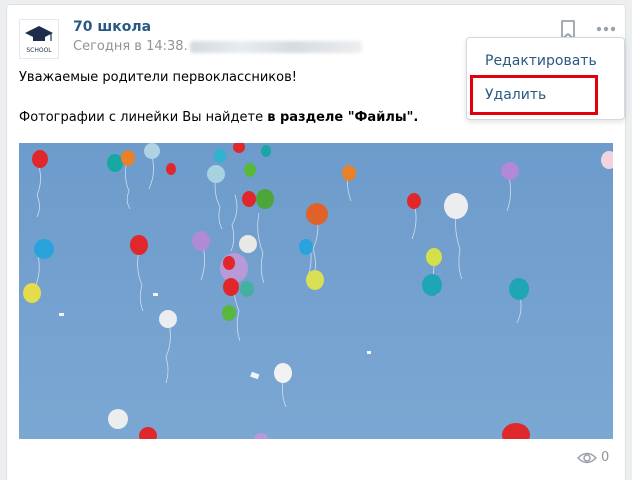 The width and height of the screenshot is (632, 480). I want to click on post-text-plain: Фотографии с линейки Вы найдете, so click(143, 117).